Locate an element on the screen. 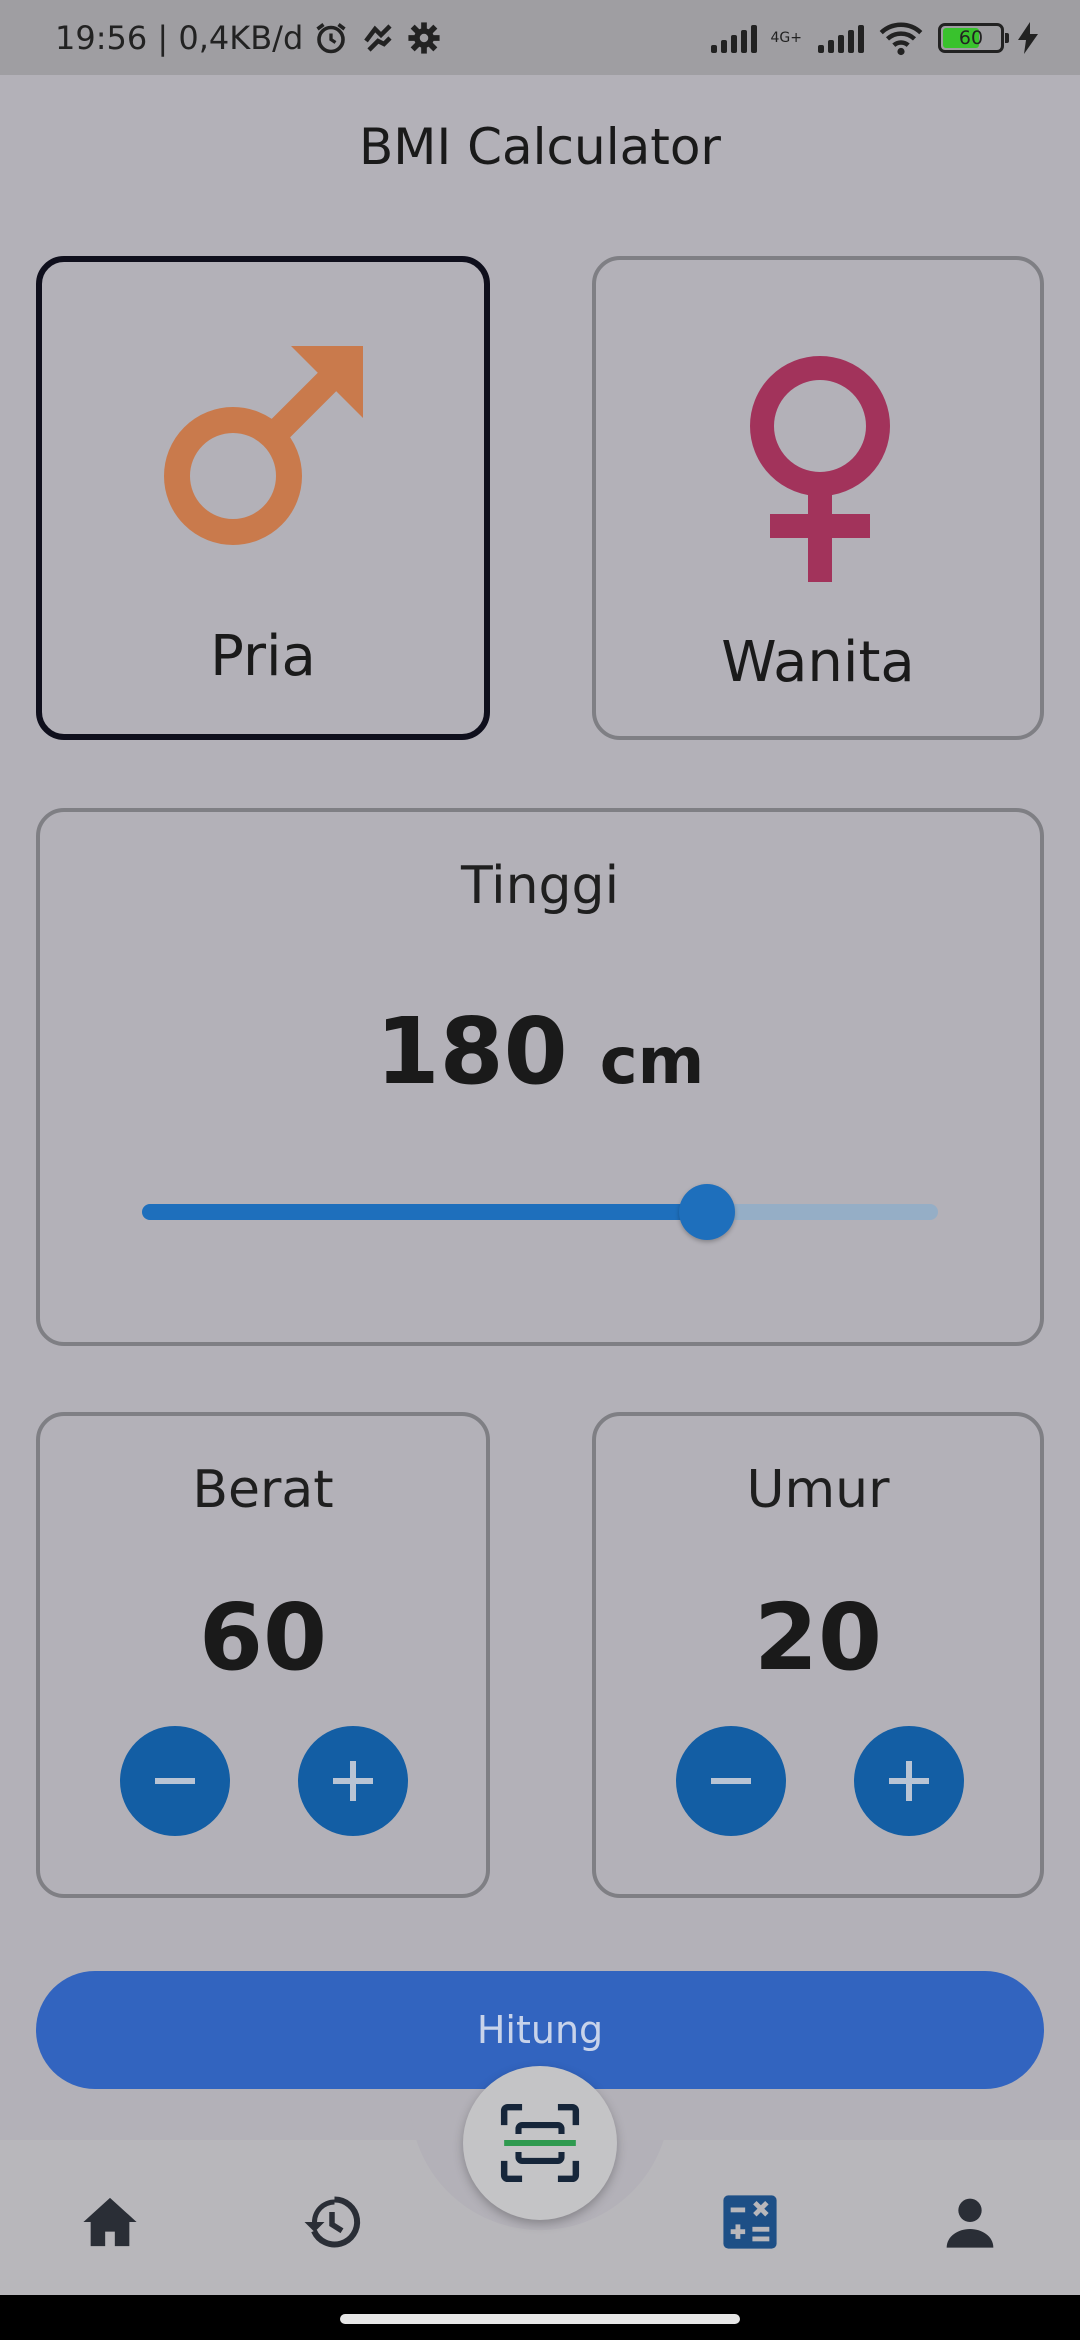 The height and width of the screenshot is (2340, 1080). home-icon is located at coordinates (110, 2222).